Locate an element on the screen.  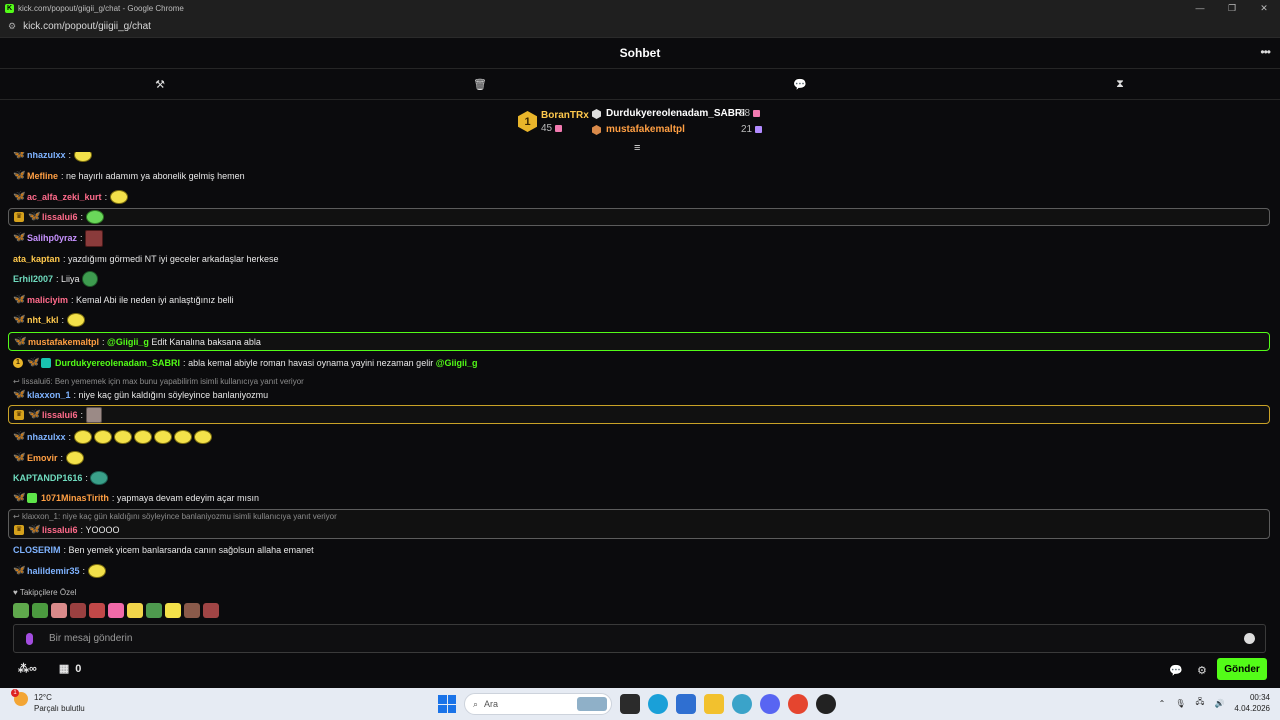
chat-username: ata_kaptan is located at coordinates (36, 259).